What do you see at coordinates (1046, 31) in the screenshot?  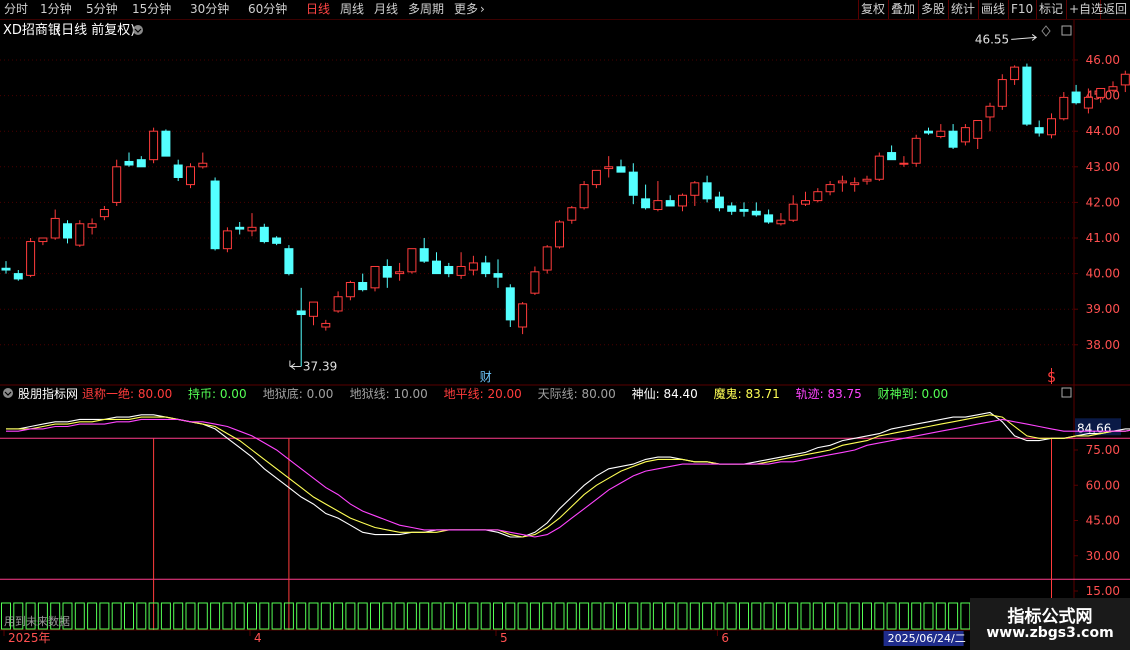 I see `diamond-icon` at bounding box center [1046, 31].